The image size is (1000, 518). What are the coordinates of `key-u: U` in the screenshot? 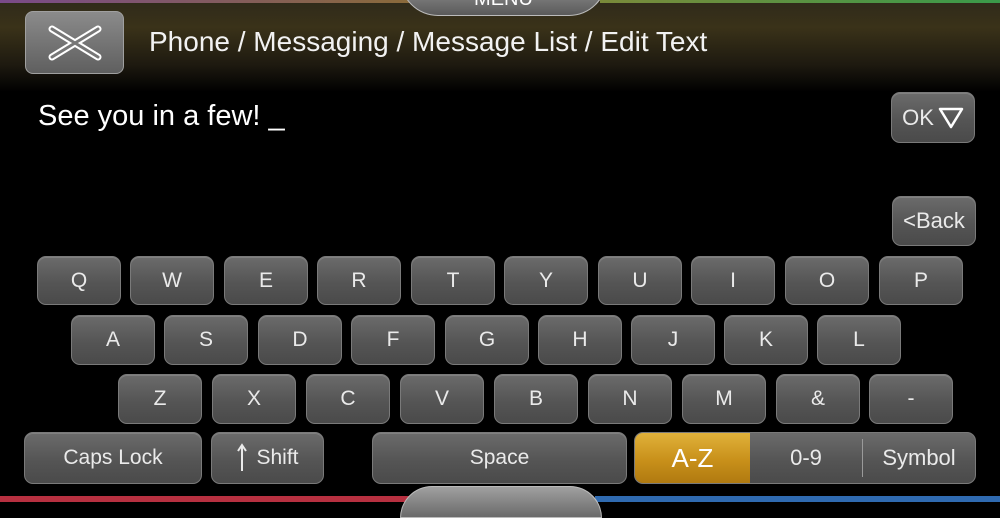 It's located at (640, 280).